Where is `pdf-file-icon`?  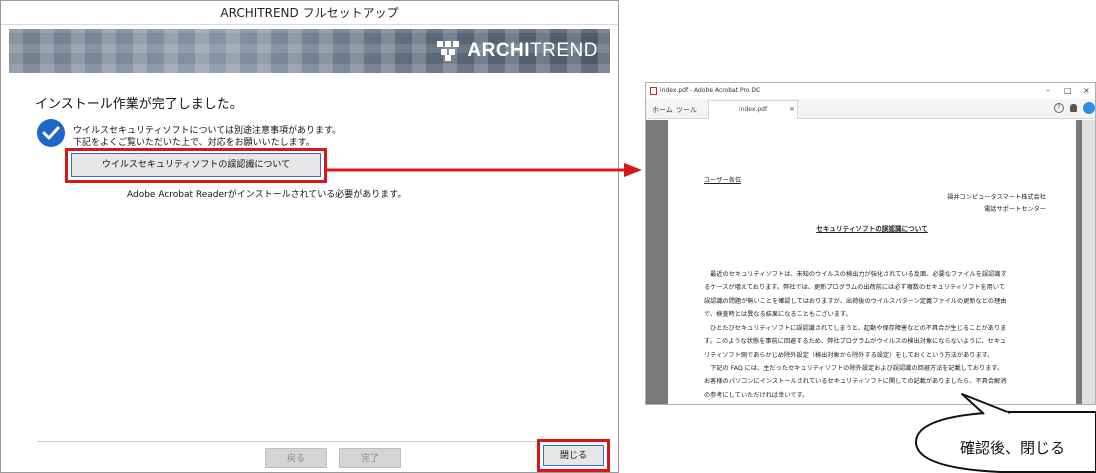 pdf-file-icon is located at coordinates (653, 91).